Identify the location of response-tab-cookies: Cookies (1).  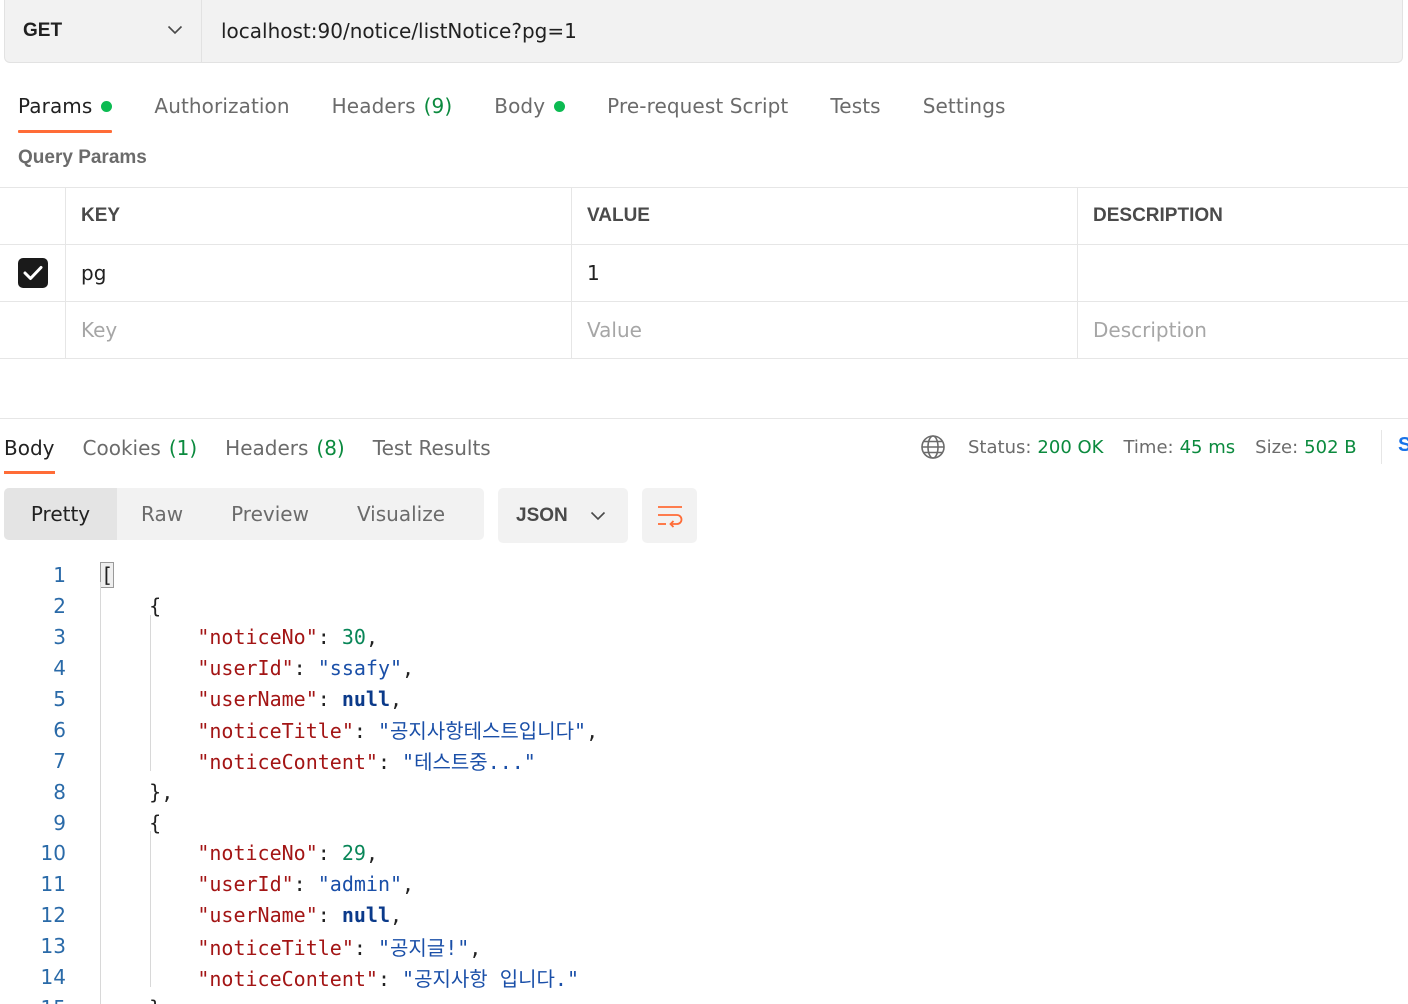
(140, 448).